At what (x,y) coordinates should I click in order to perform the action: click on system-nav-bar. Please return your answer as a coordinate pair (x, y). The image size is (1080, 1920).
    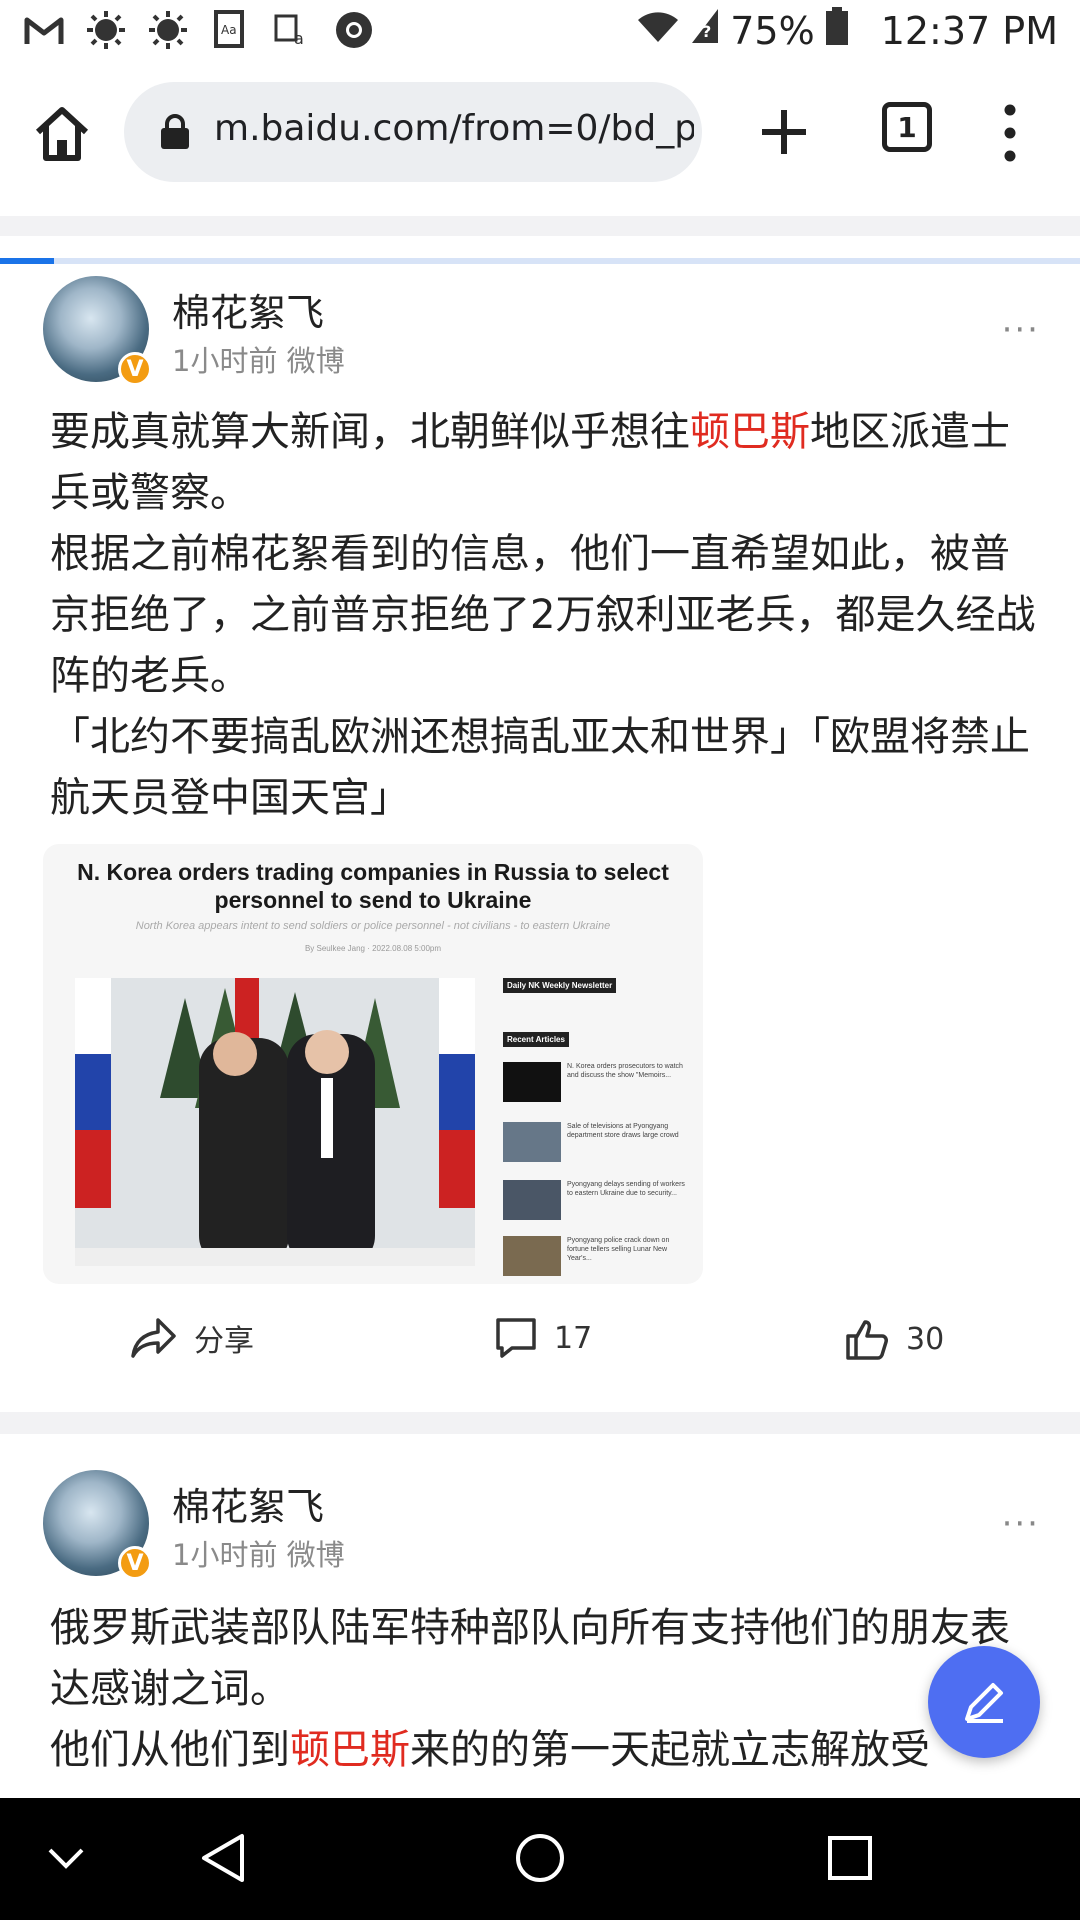
    Looking at the image, I should click on (540, 1859).